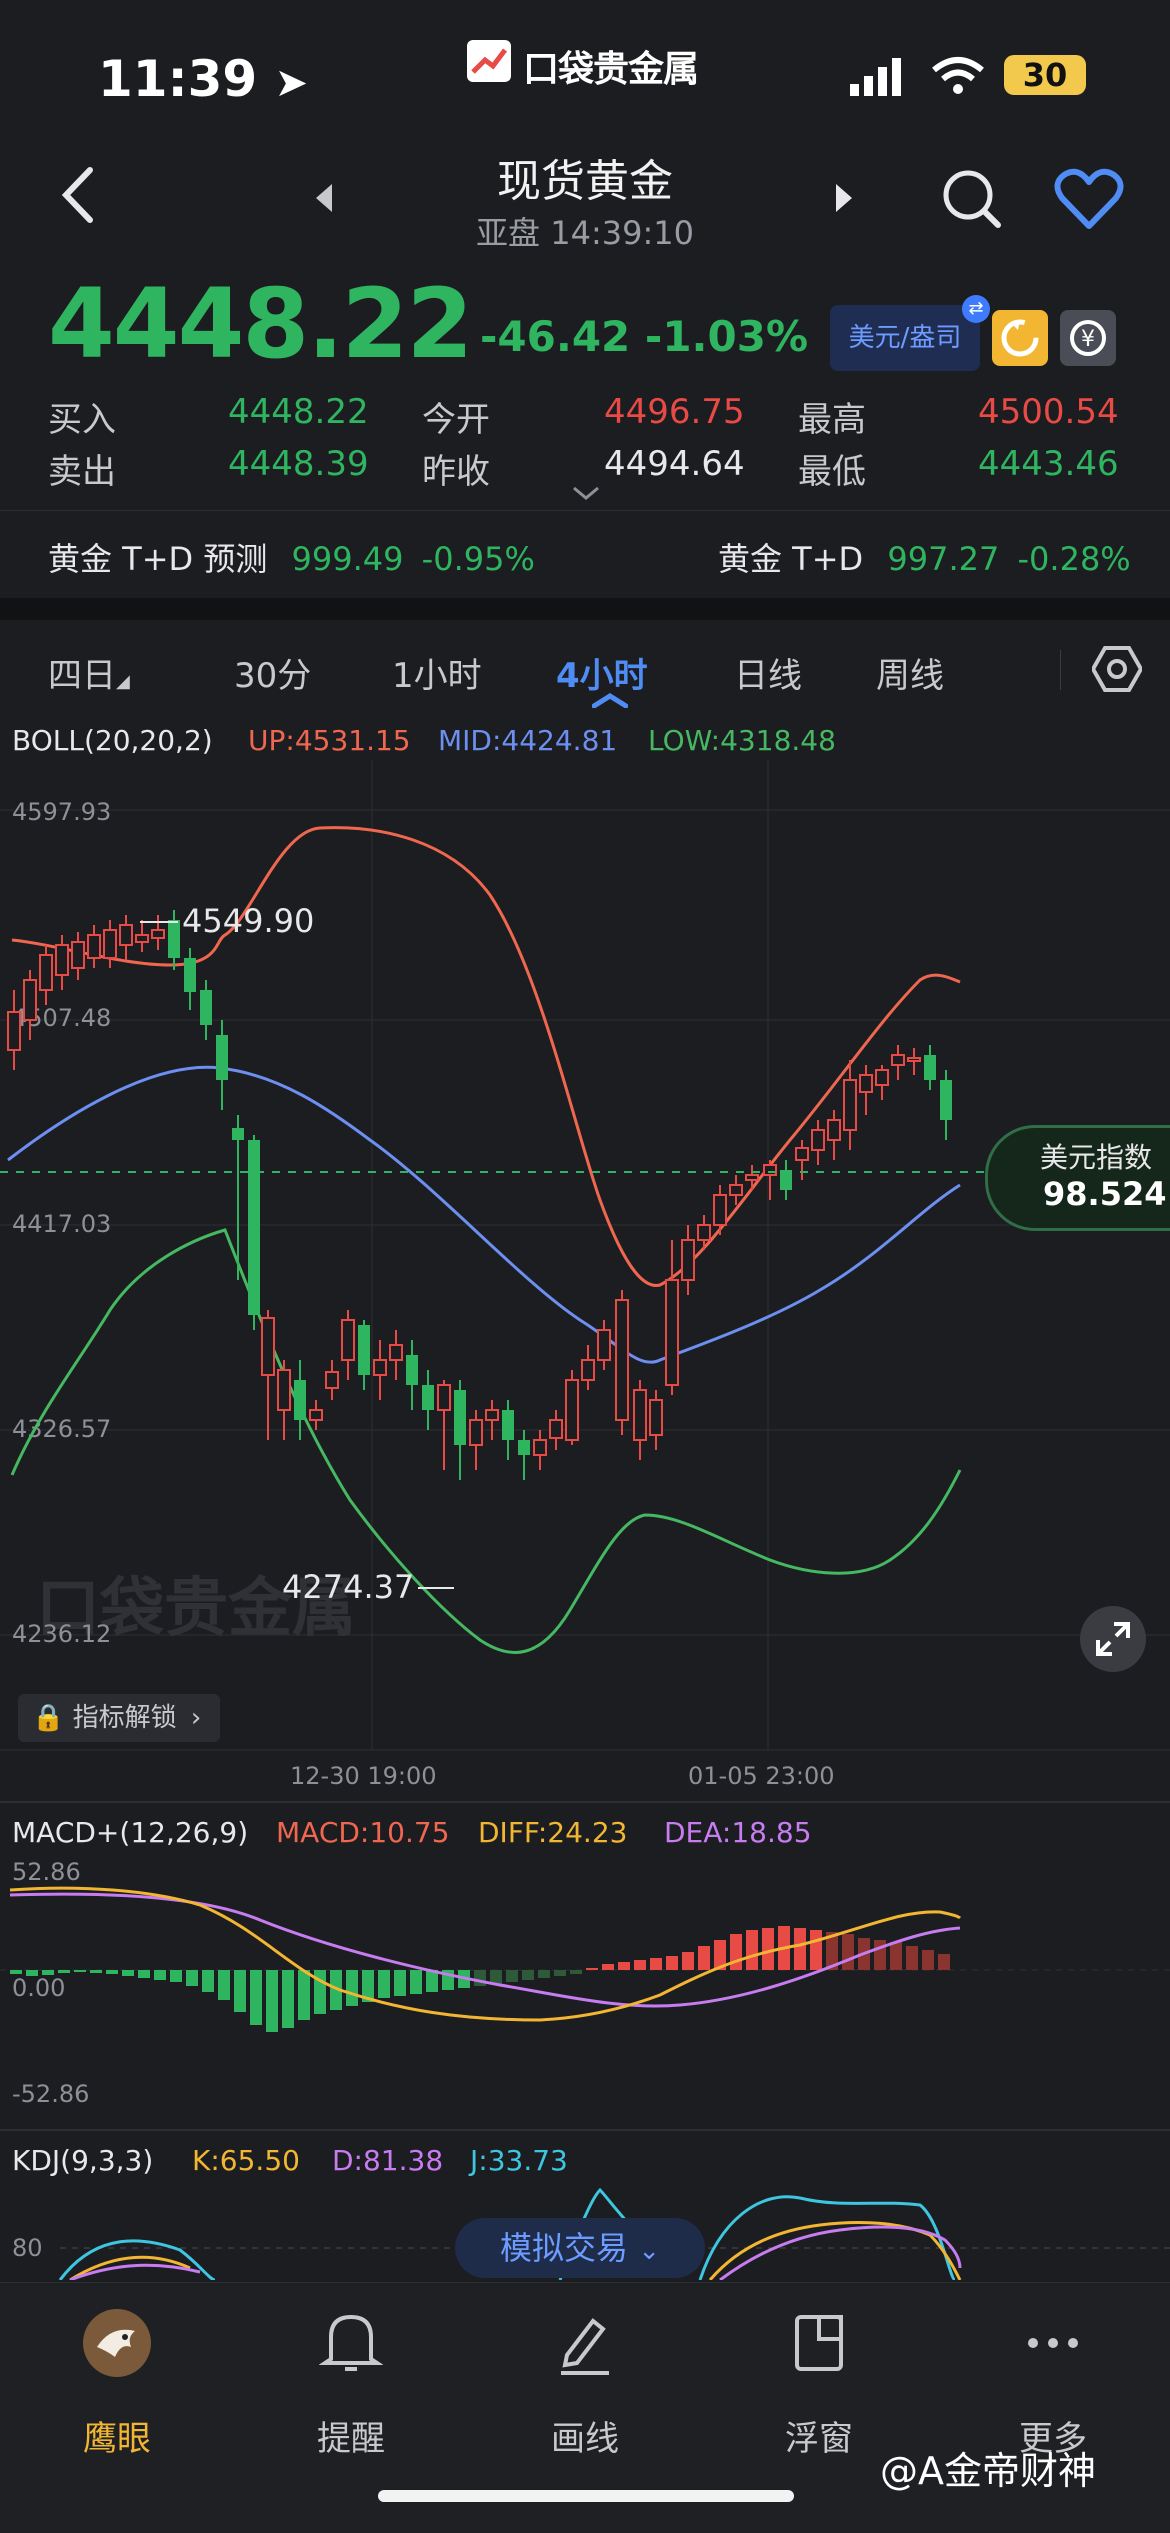 The height and width of the screenshot is (2533, 1170). I want to click on sell-label: 卖出, so click(82, 472).